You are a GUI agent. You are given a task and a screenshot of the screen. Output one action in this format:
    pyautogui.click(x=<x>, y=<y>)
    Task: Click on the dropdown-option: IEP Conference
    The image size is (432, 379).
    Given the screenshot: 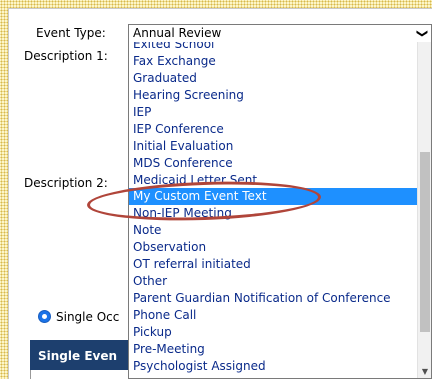 What is the action you would take?
    pyautogui.click(x=274, y=129)
    